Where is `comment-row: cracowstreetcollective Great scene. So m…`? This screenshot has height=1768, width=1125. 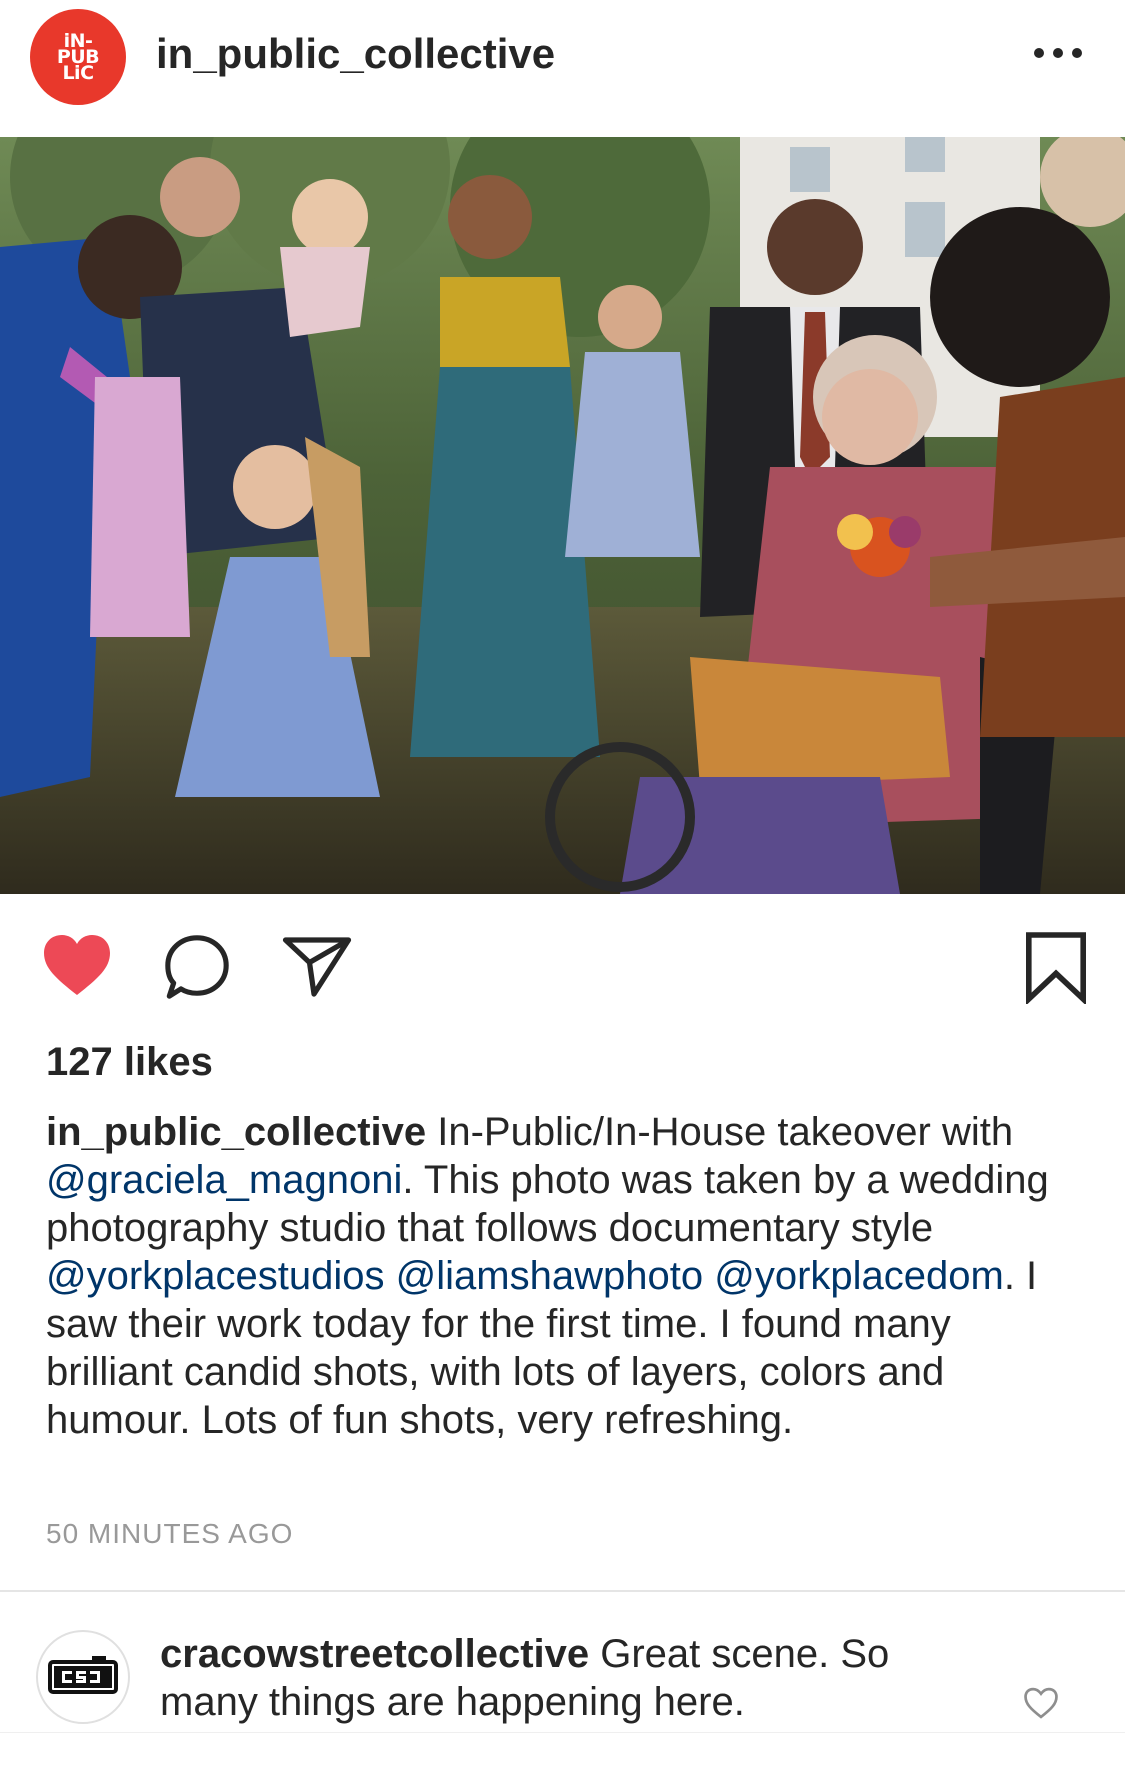
comment-row: cracowstreetcollective Great scene. So m… is located at coordinates (562, 1680).